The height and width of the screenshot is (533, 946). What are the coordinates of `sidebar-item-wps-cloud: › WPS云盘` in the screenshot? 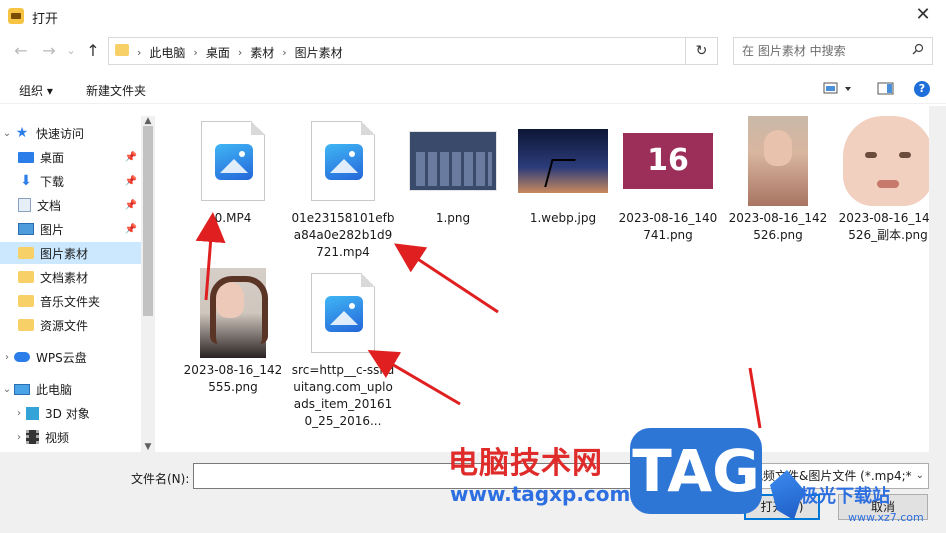 It's located at (70, 357).